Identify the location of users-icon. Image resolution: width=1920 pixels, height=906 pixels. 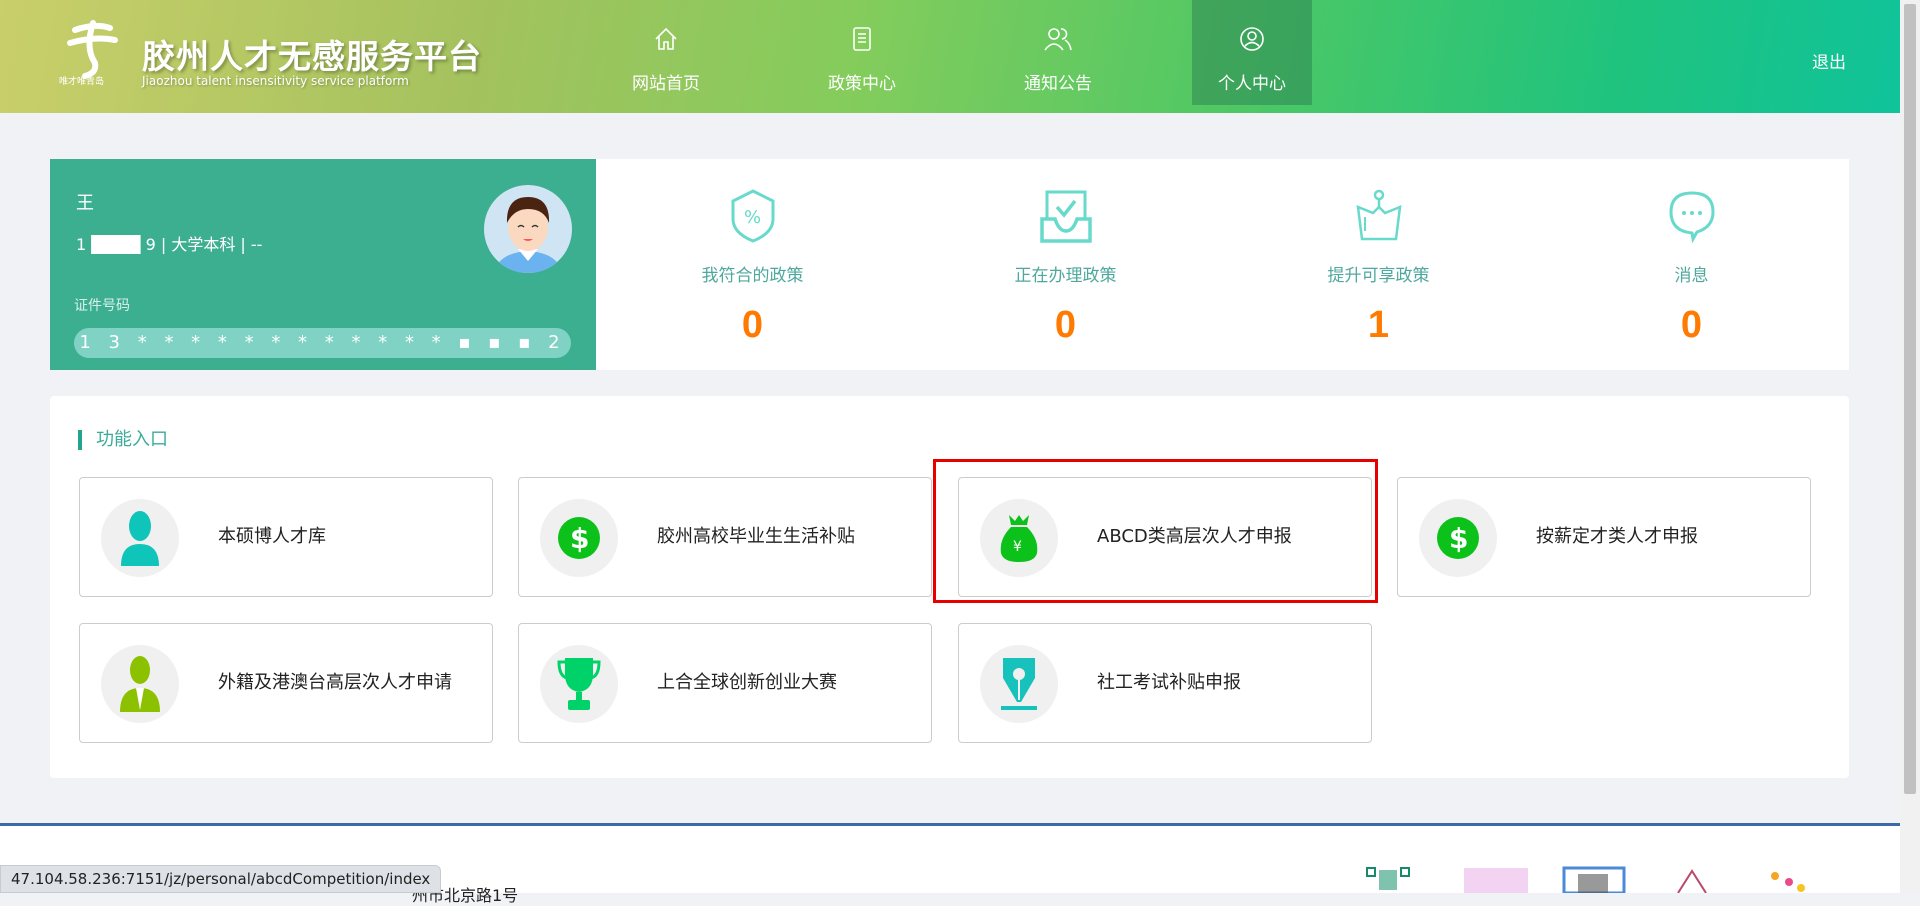
(1058, 39).